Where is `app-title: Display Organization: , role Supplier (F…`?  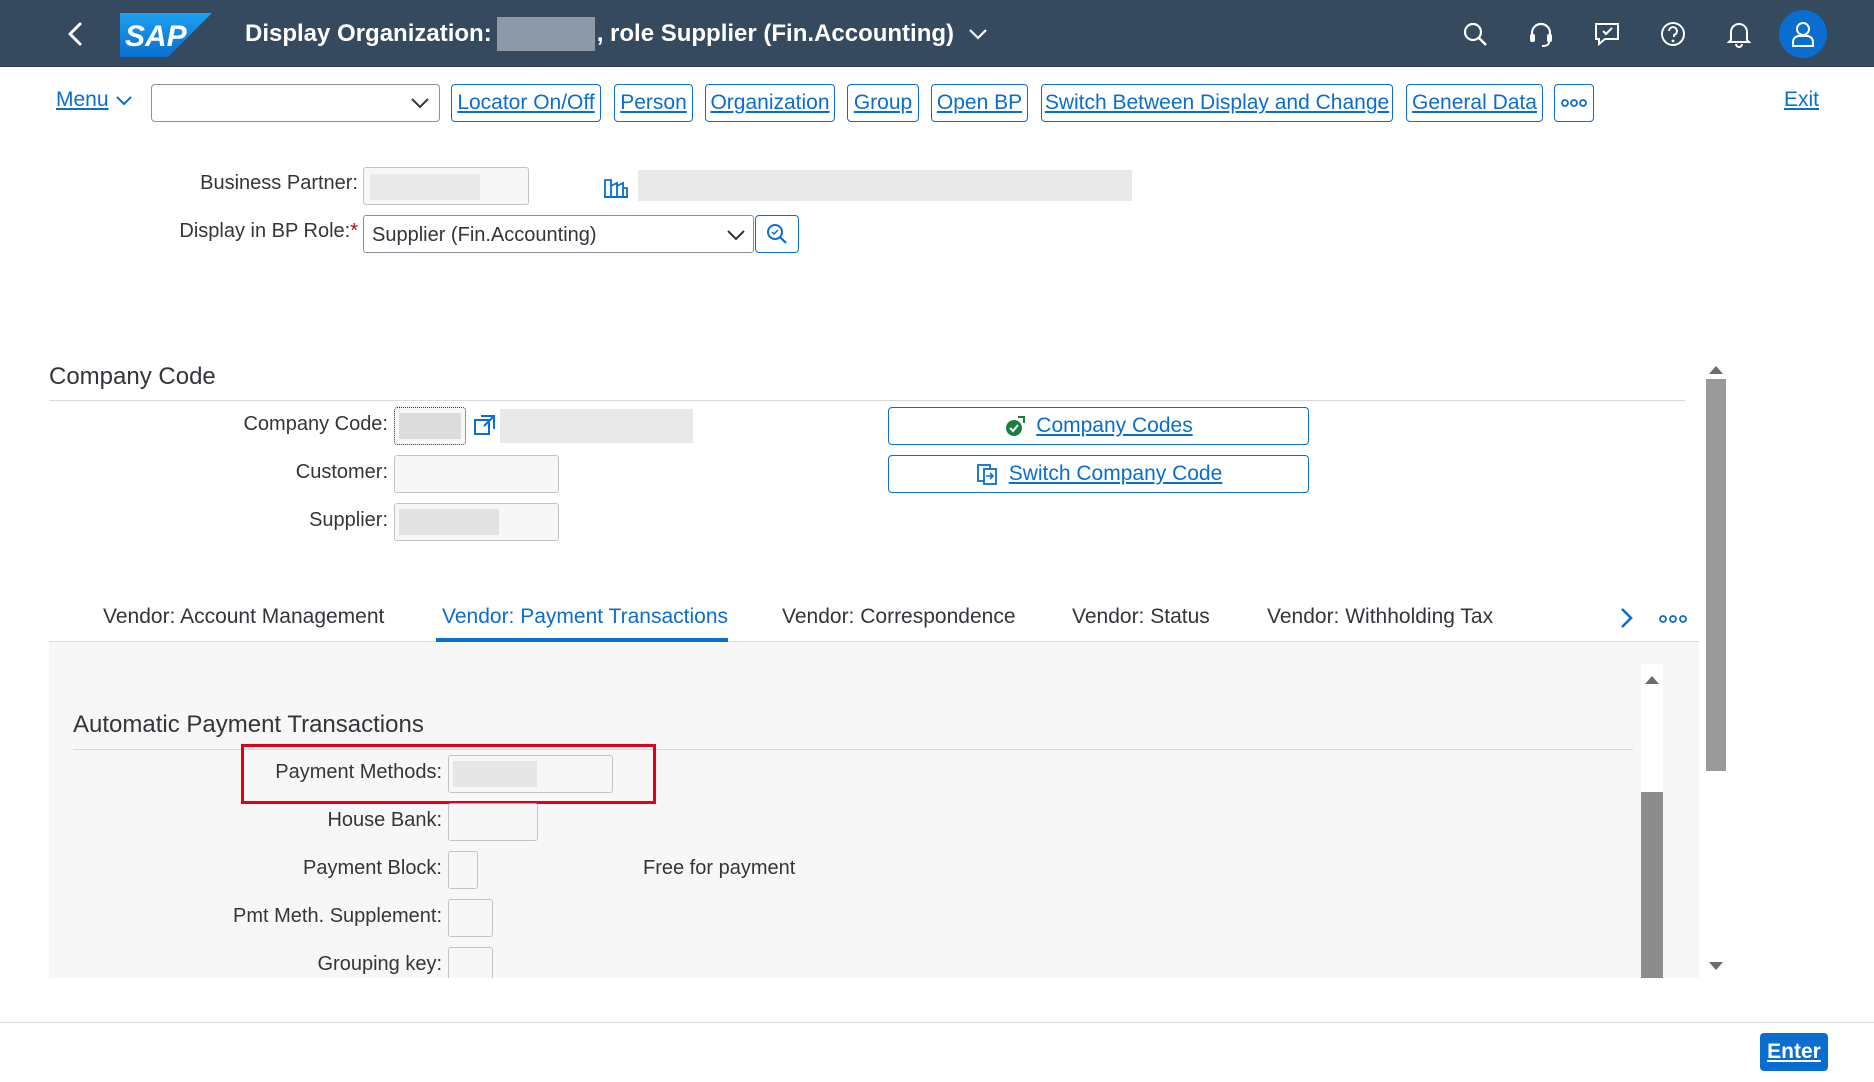 app-title: Display Organization: , role Supplier (F… is located at coordinates (616, 34).